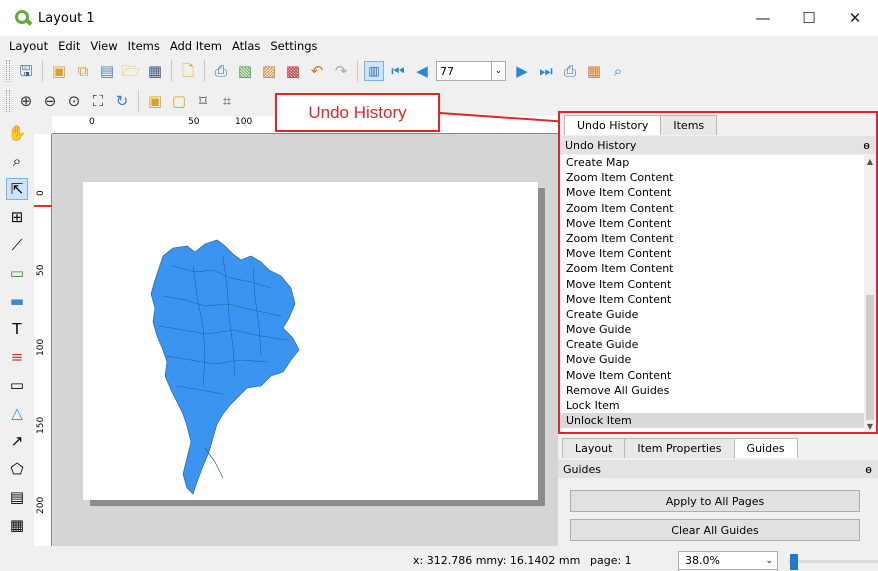  I want to click on export-pdf-icon: ▩, so click(293, 71).